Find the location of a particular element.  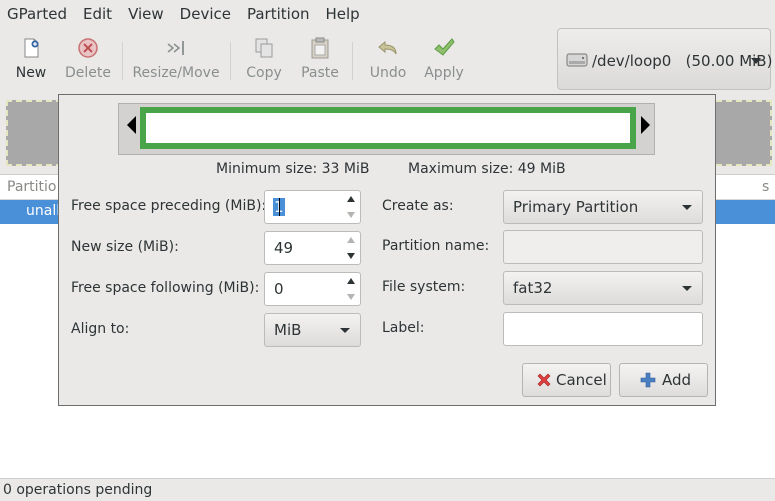

cancel-button: Cancel is located at coordinates (566, 380).